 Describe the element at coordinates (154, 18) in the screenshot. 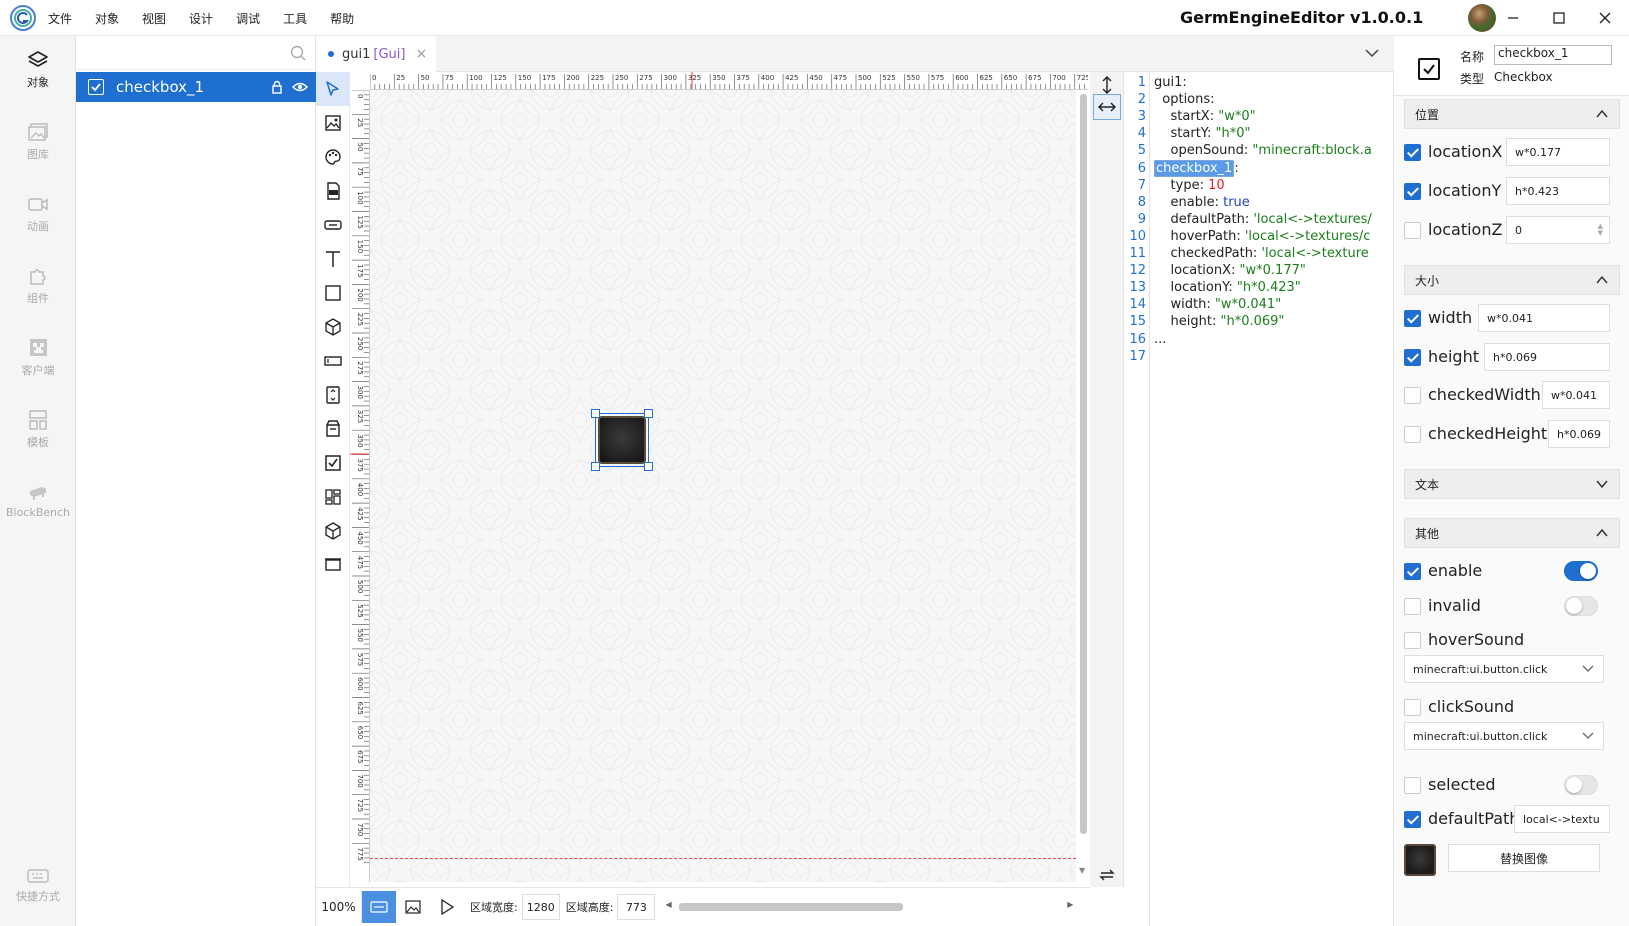

I see `menu-view: 视图` at that location.